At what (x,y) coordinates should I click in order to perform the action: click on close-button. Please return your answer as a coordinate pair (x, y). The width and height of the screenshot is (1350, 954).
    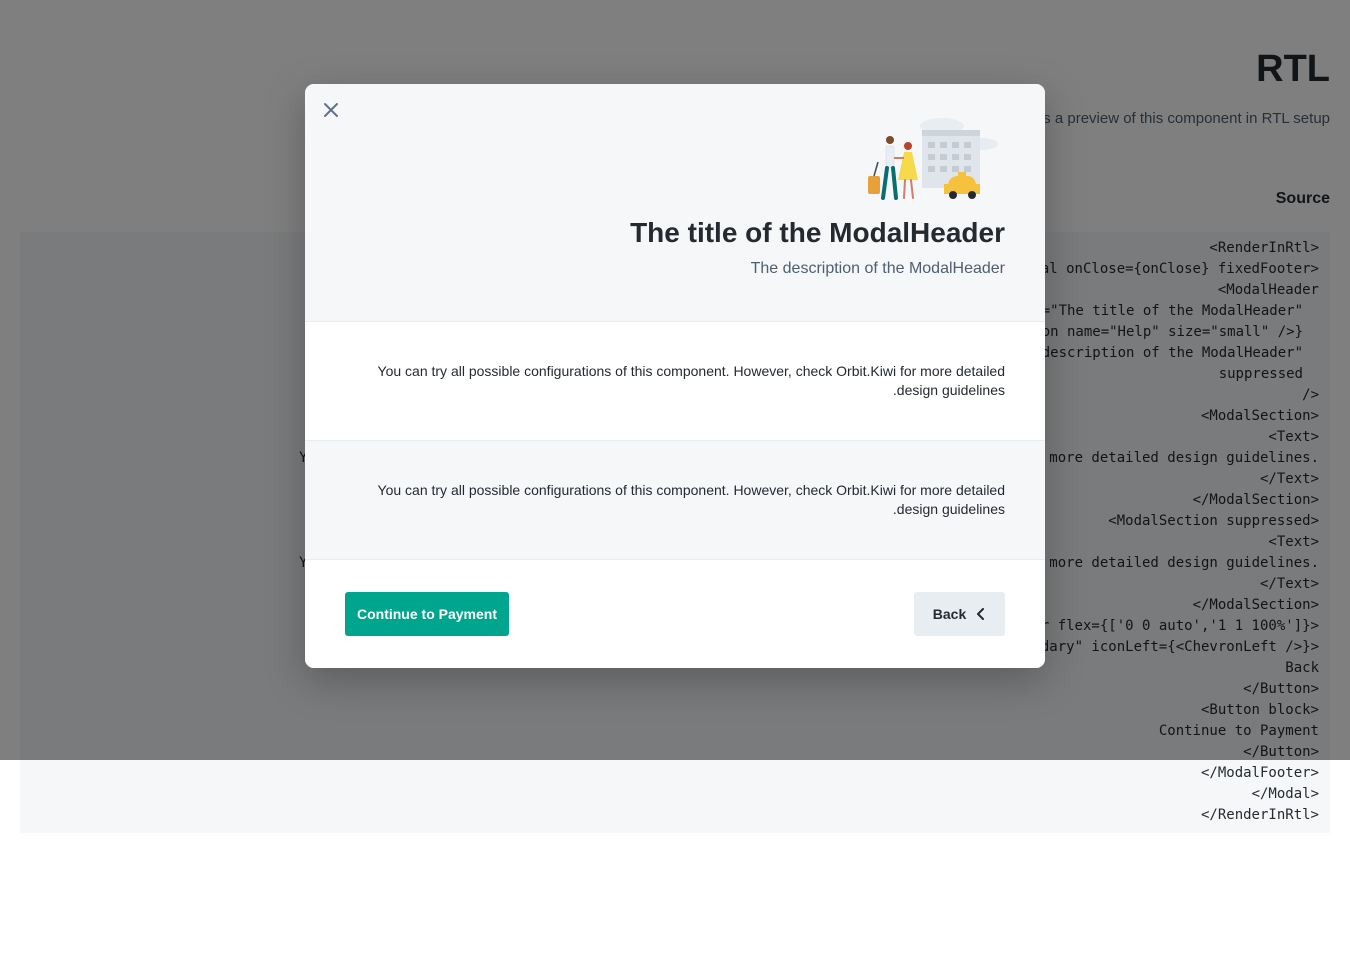
    Looking at the image, I should click on (331, 110).